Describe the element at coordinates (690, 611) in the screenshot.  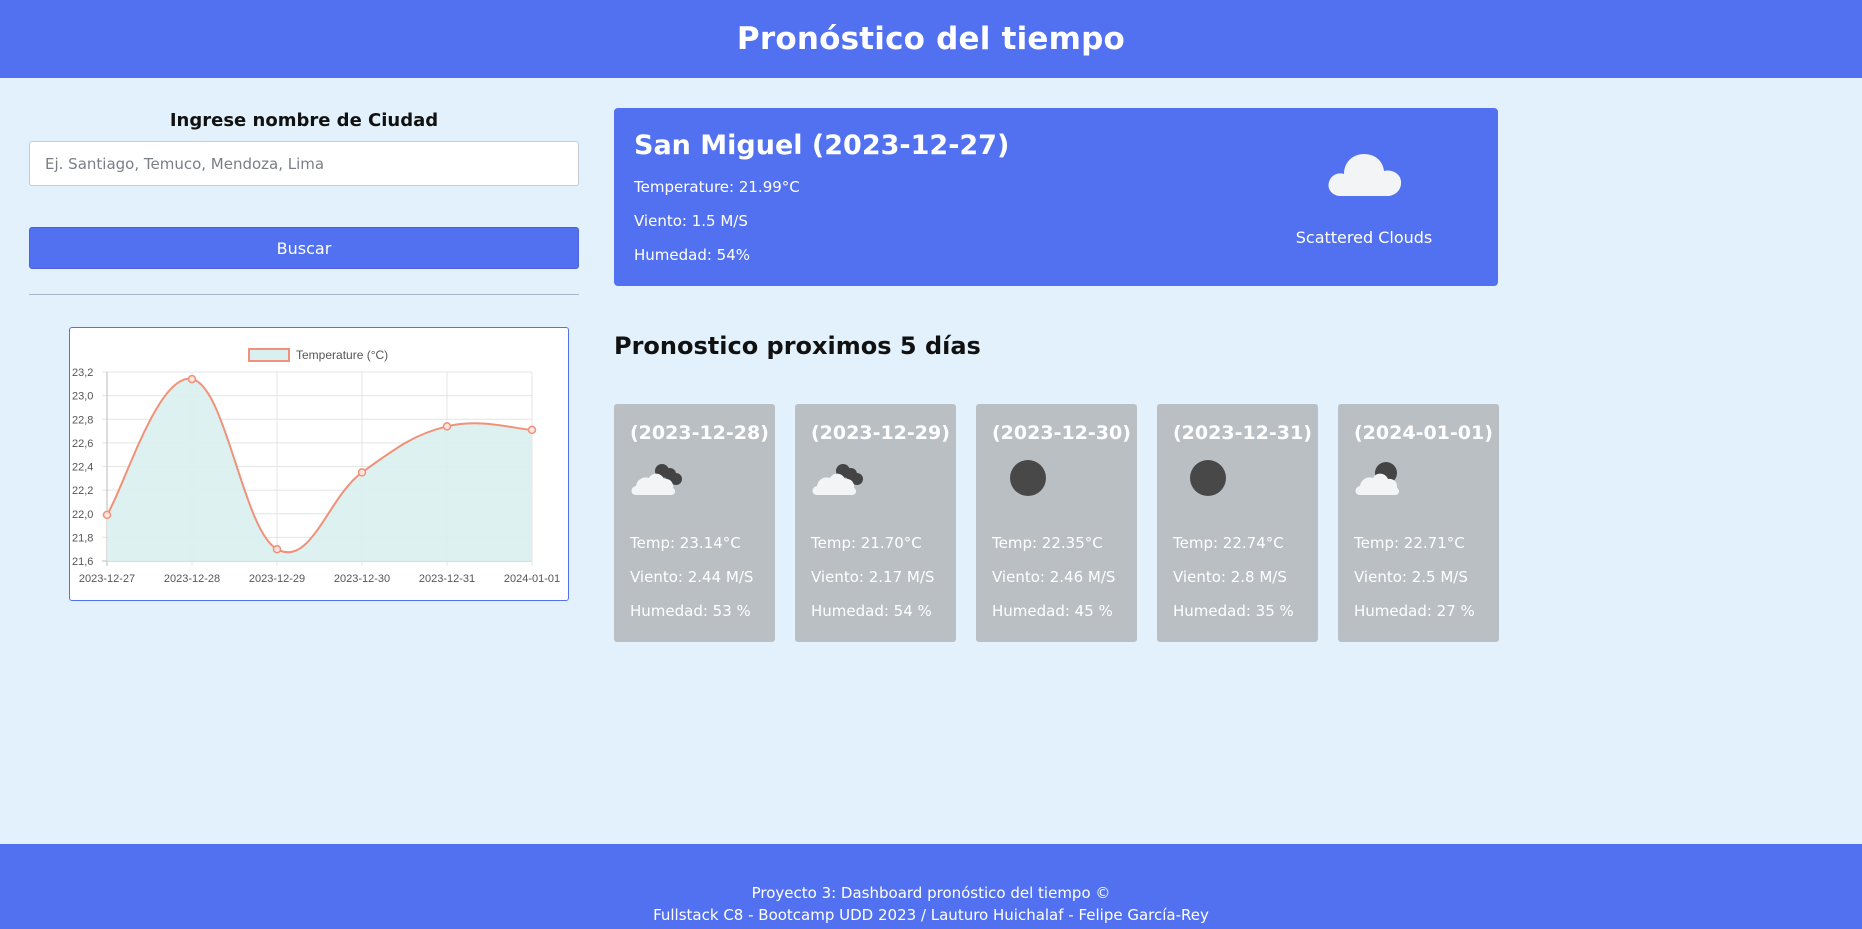
I see `forecast-humidity: Humedad: 53 %` at that location.